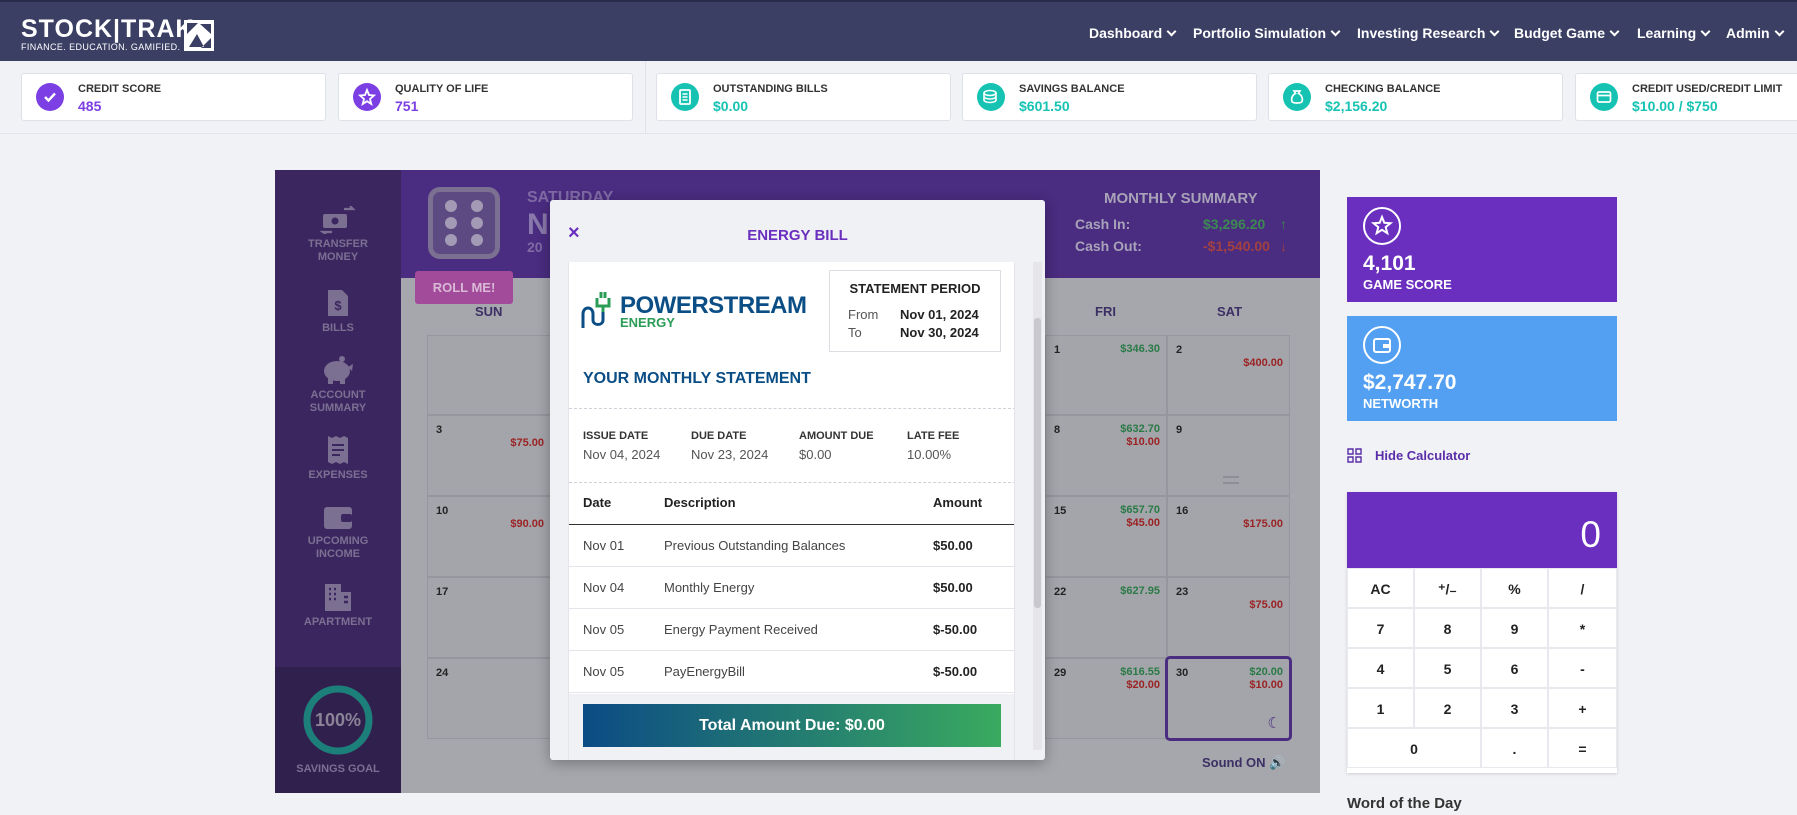 The width and height of the screenshot is (1797, 815). Describe the element at coordinates (1389, 263) in the screenshot. I see `game-score-value: 4,101` at that location.